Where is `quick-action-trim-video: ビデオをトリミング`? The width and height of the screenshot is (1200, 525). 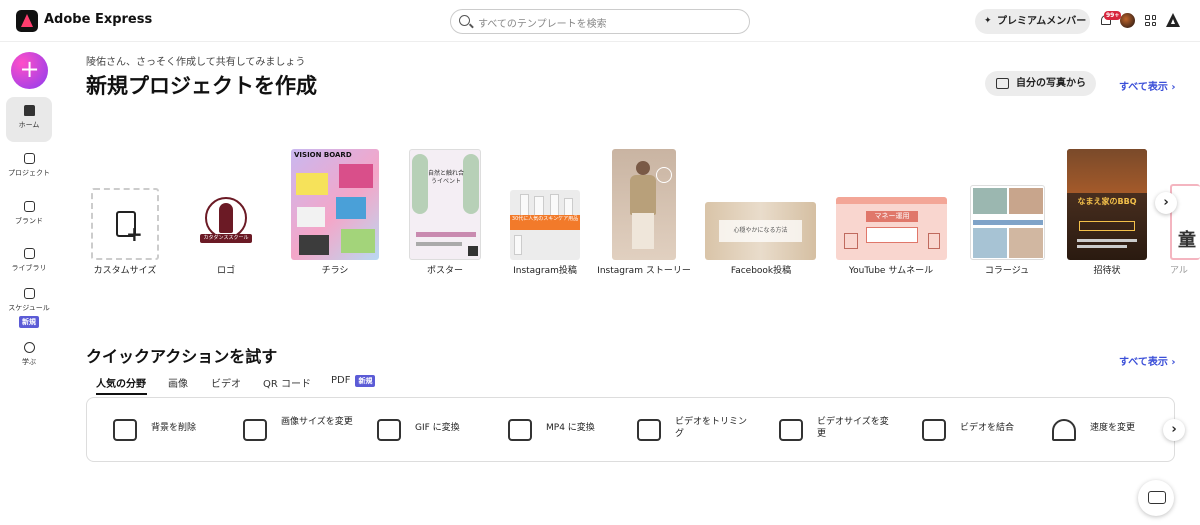 quick-action-trim-video: ビデオをトリミング is located at coordinates (697, 431).